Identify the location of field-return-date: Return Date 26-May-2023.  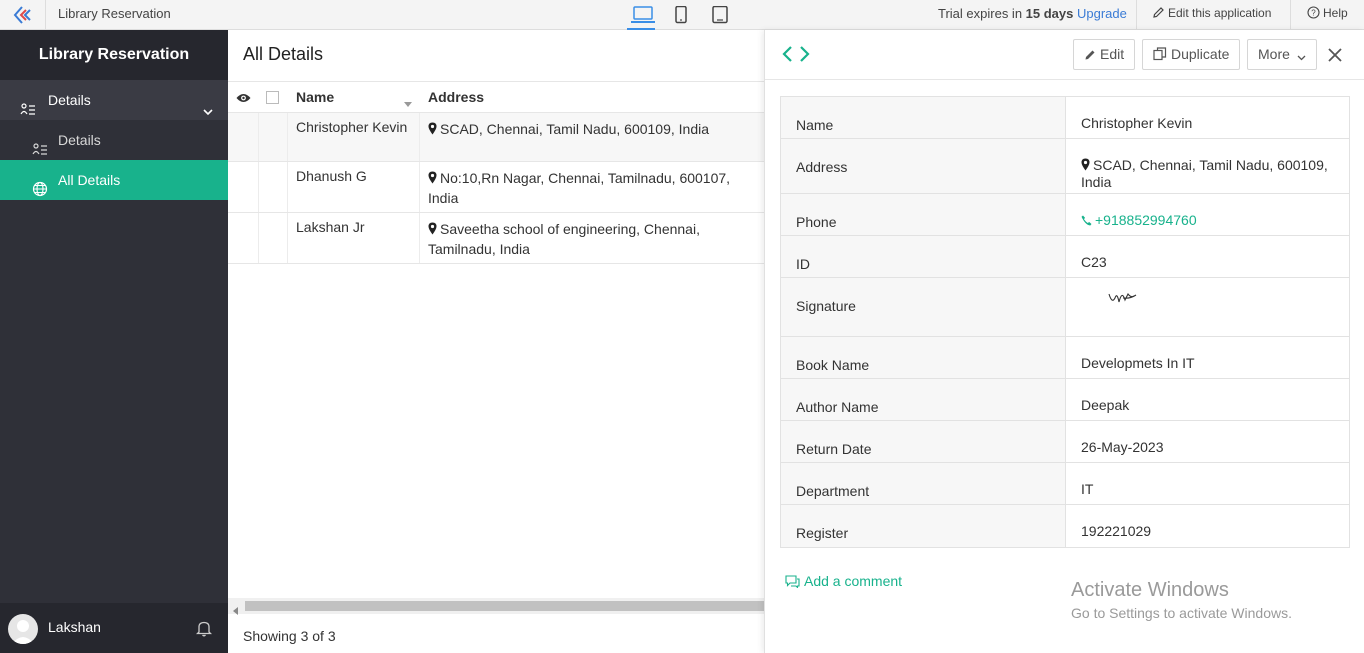
(1065, 442).